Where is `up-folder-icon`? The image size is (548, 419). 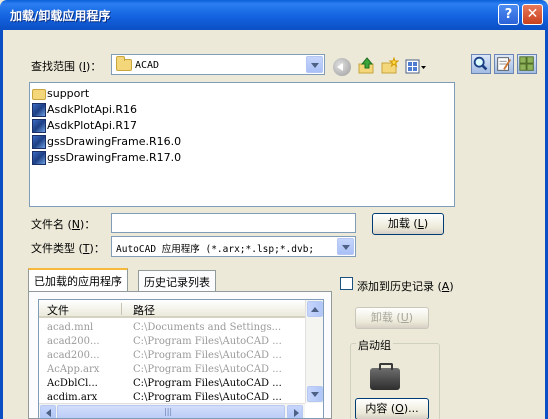 up-folder-icon is located at coordinates (367, 66).